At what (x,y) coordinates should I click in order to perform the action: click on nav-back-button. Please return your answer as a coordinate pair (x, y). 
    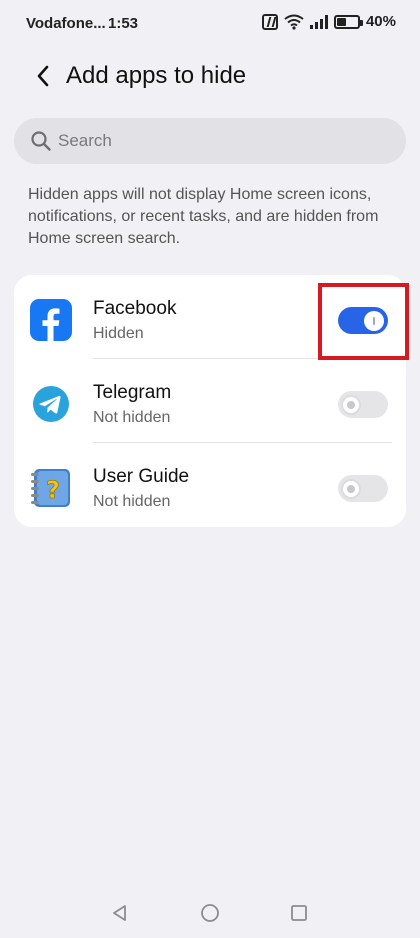
    Looking at the image, I should click on (120, 913).